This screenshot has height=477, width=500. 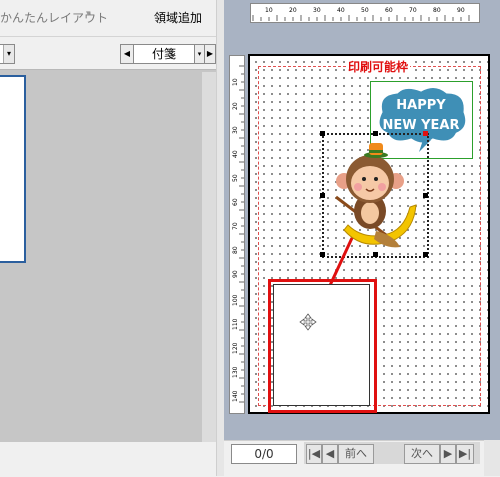 What do you see at coordinates (308, 322) in the screenshot?
I see `move-cursor-icon` at bounding box center [308, 322].